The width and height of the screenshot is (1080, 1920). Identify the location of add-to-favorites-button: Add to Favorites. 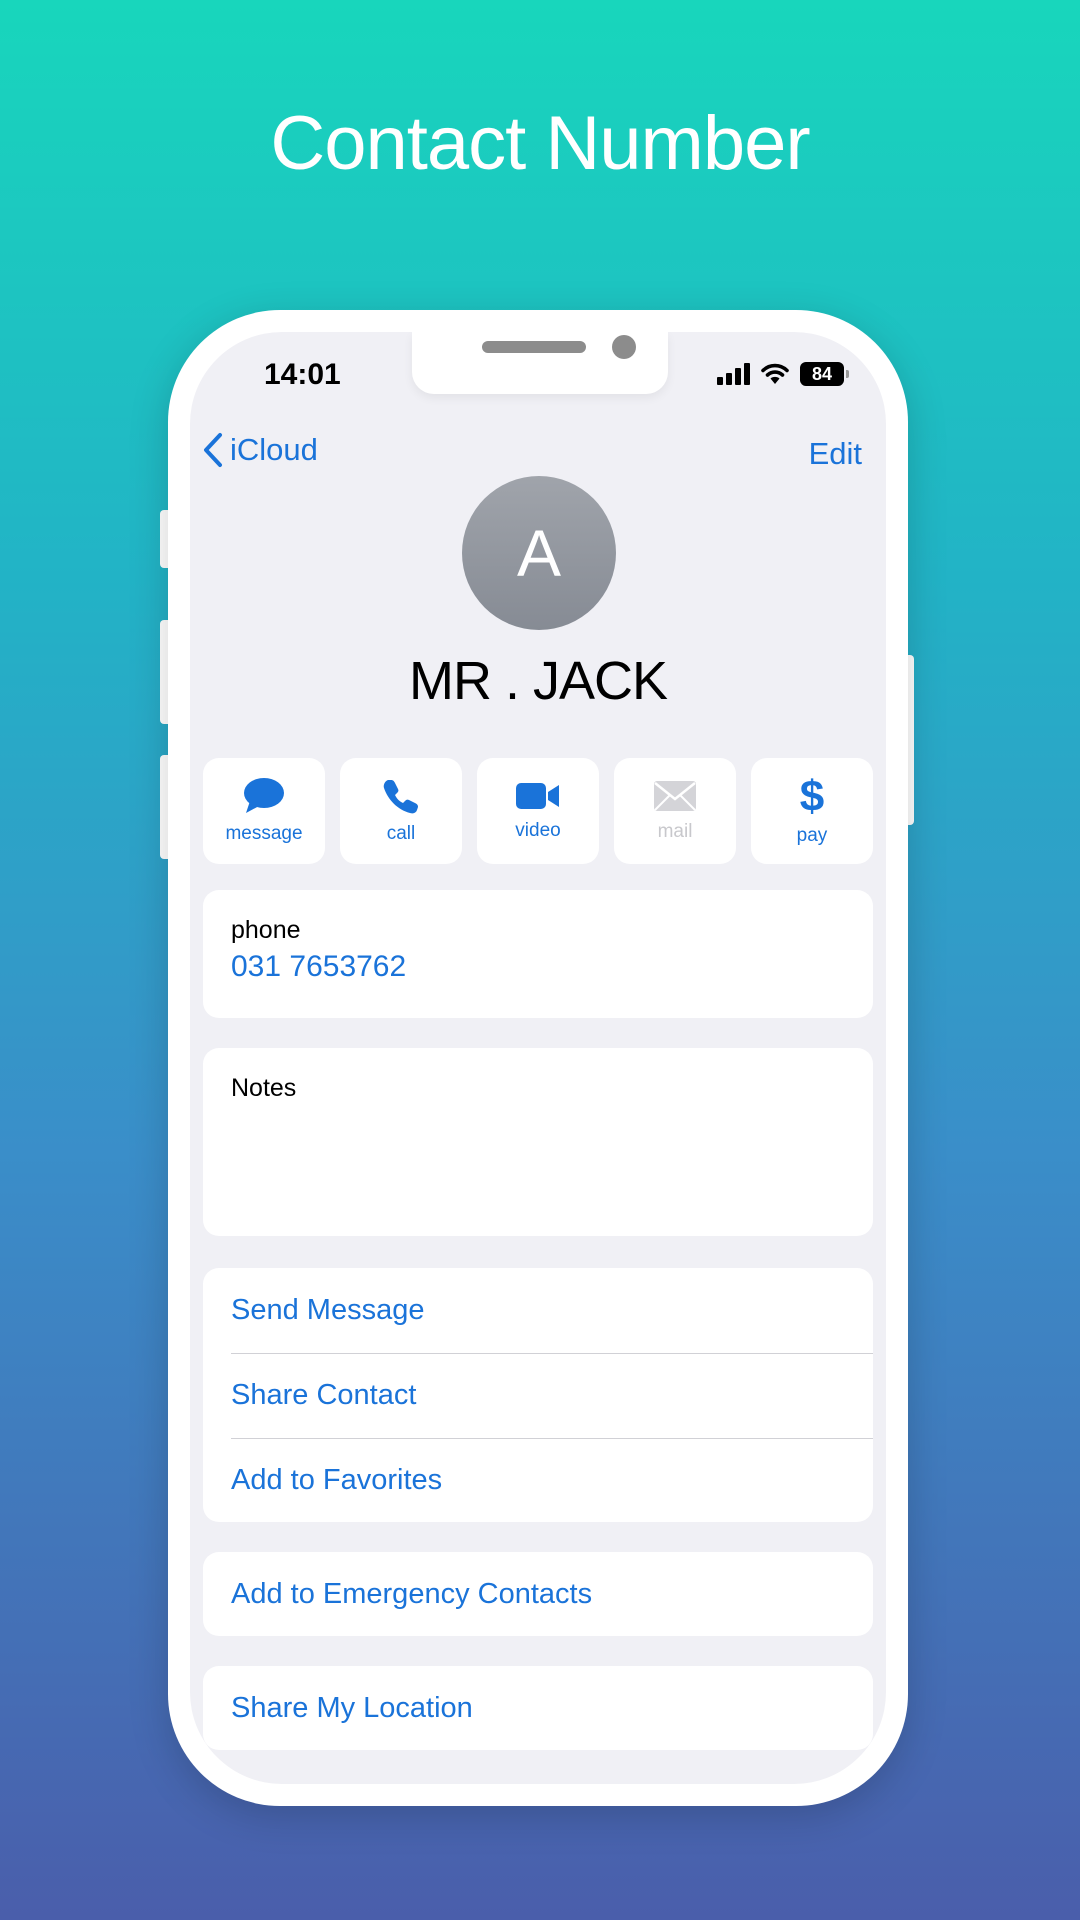
(538, 1480).